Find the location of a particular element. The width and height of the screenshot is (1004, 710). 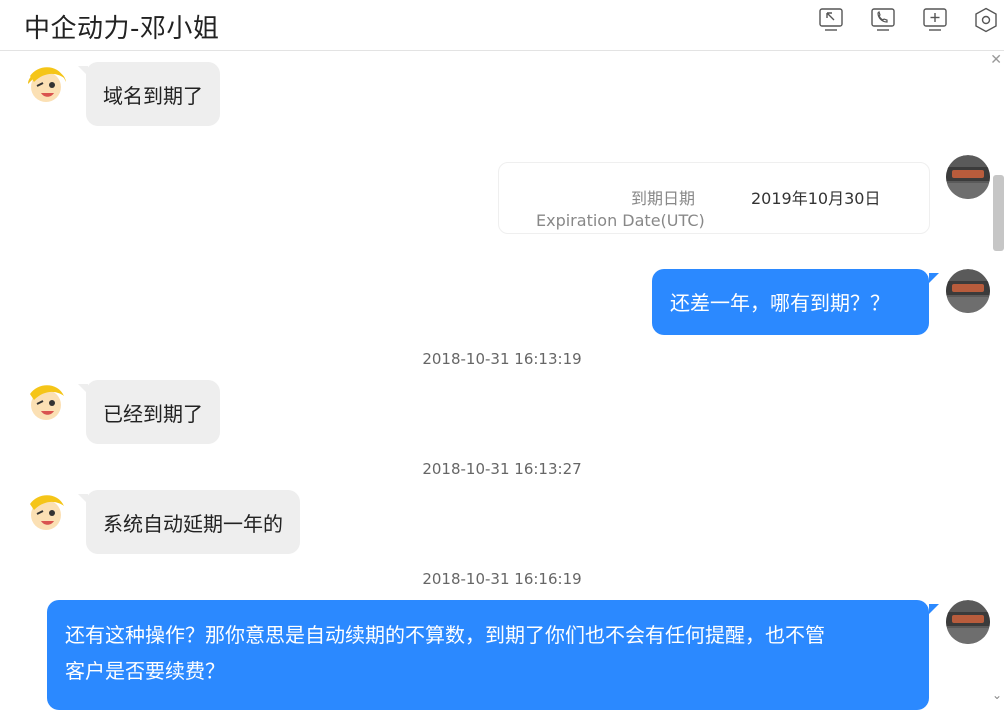

screen-share-button is located at coordinates (831, 19).